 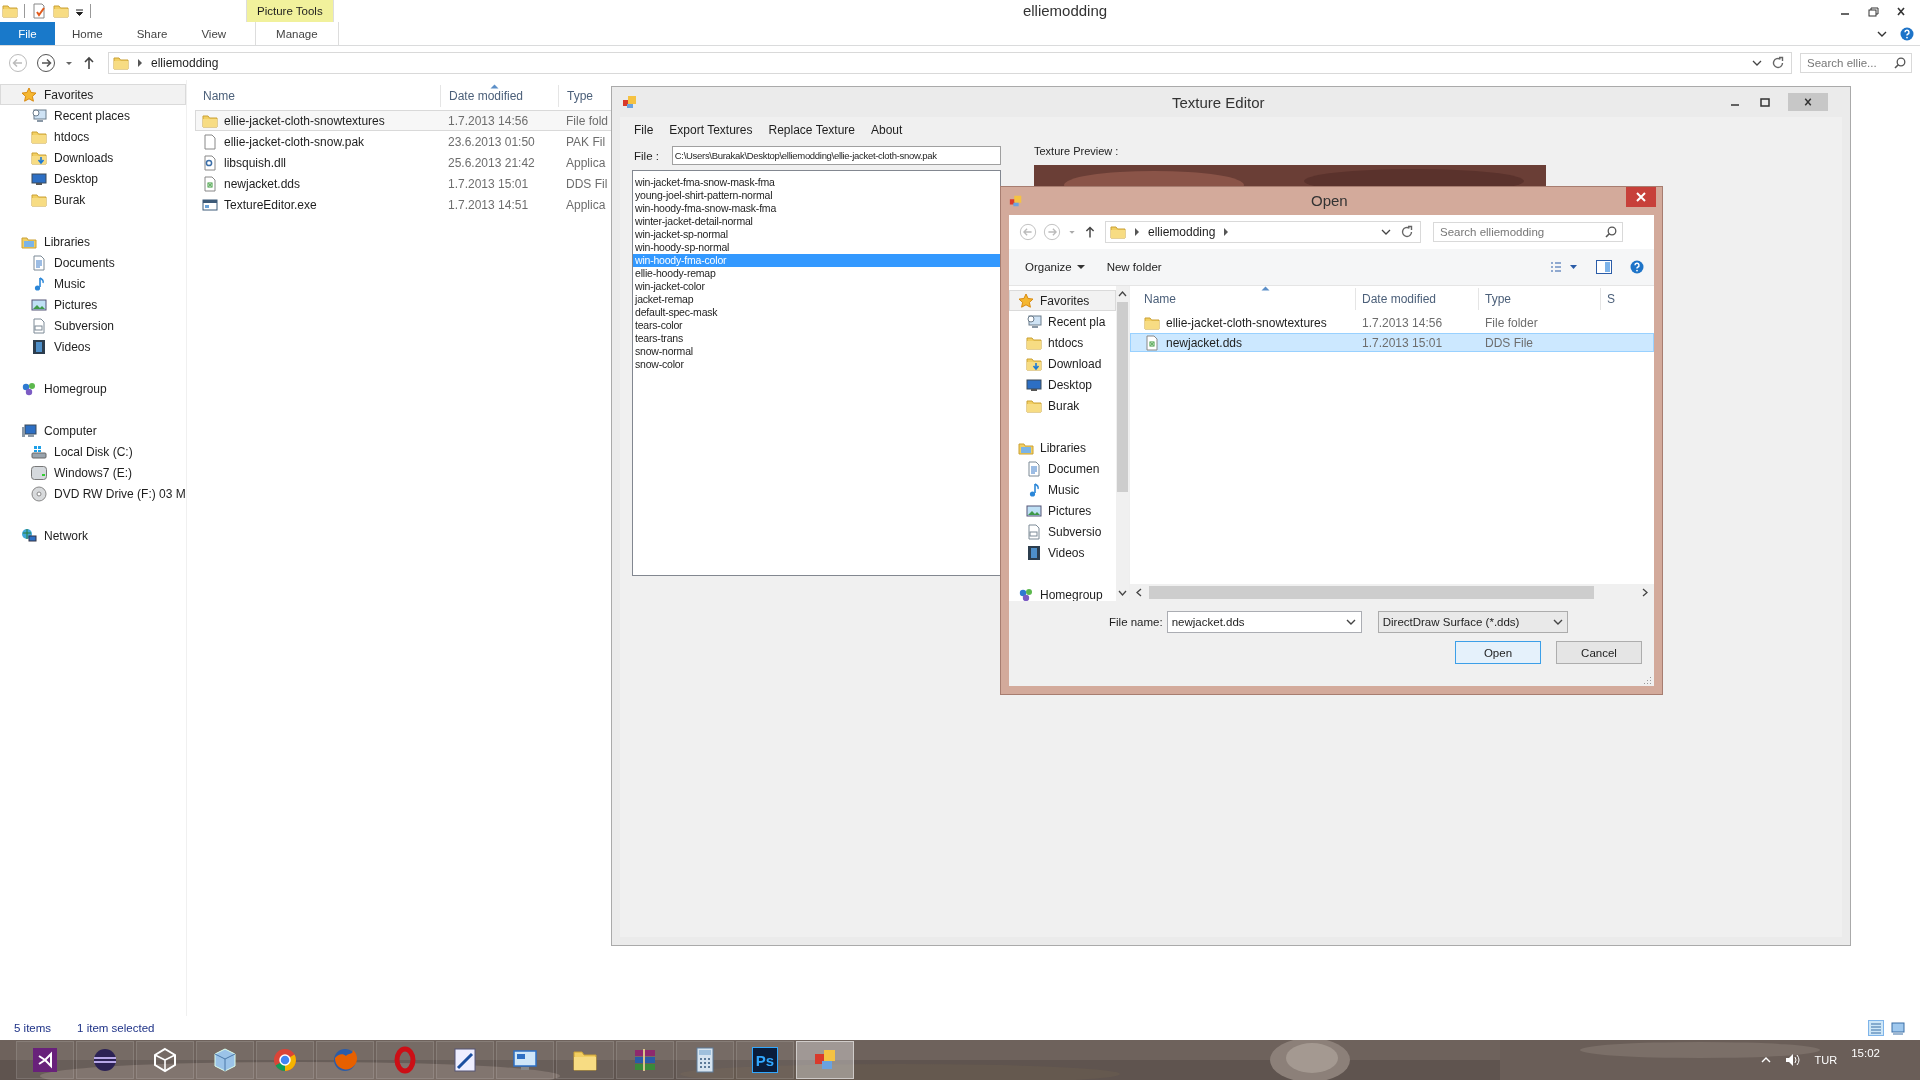 I want to click on nav-item: Burak, so click(x=1062, y=405).